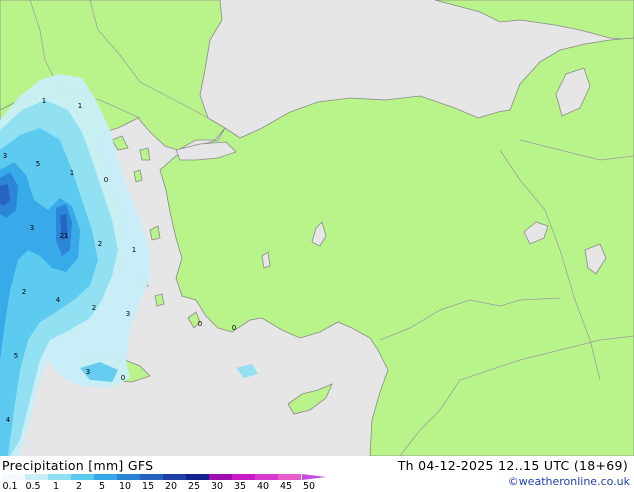  I want to click on colorbar, so click(151, 477).